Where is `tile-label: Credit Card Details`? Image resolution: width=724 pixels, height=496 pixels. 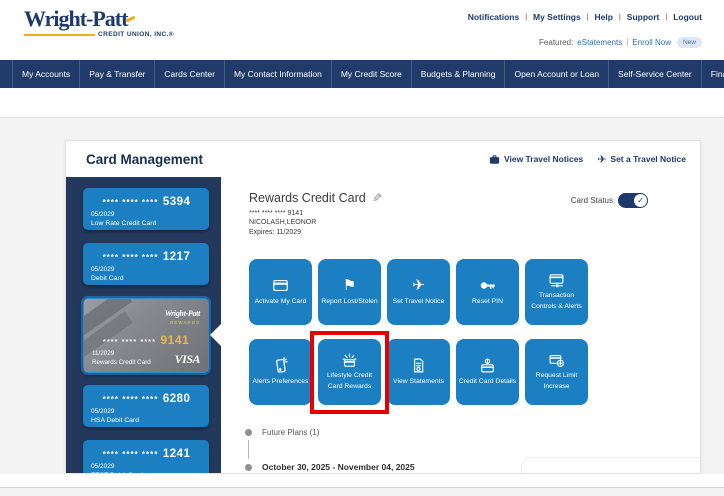
tile-label: Credit Card Details is located at coordinates (487, 381).